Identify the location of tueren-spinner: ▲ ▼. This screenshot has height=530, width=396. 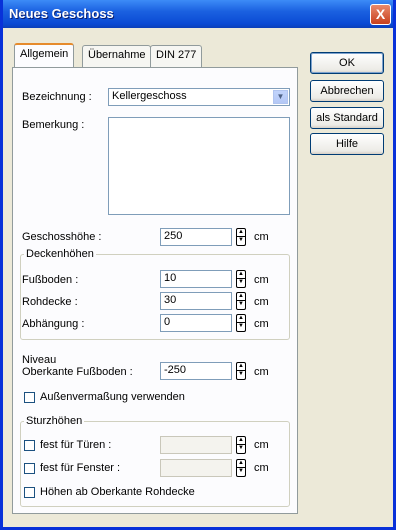
(241, 445).